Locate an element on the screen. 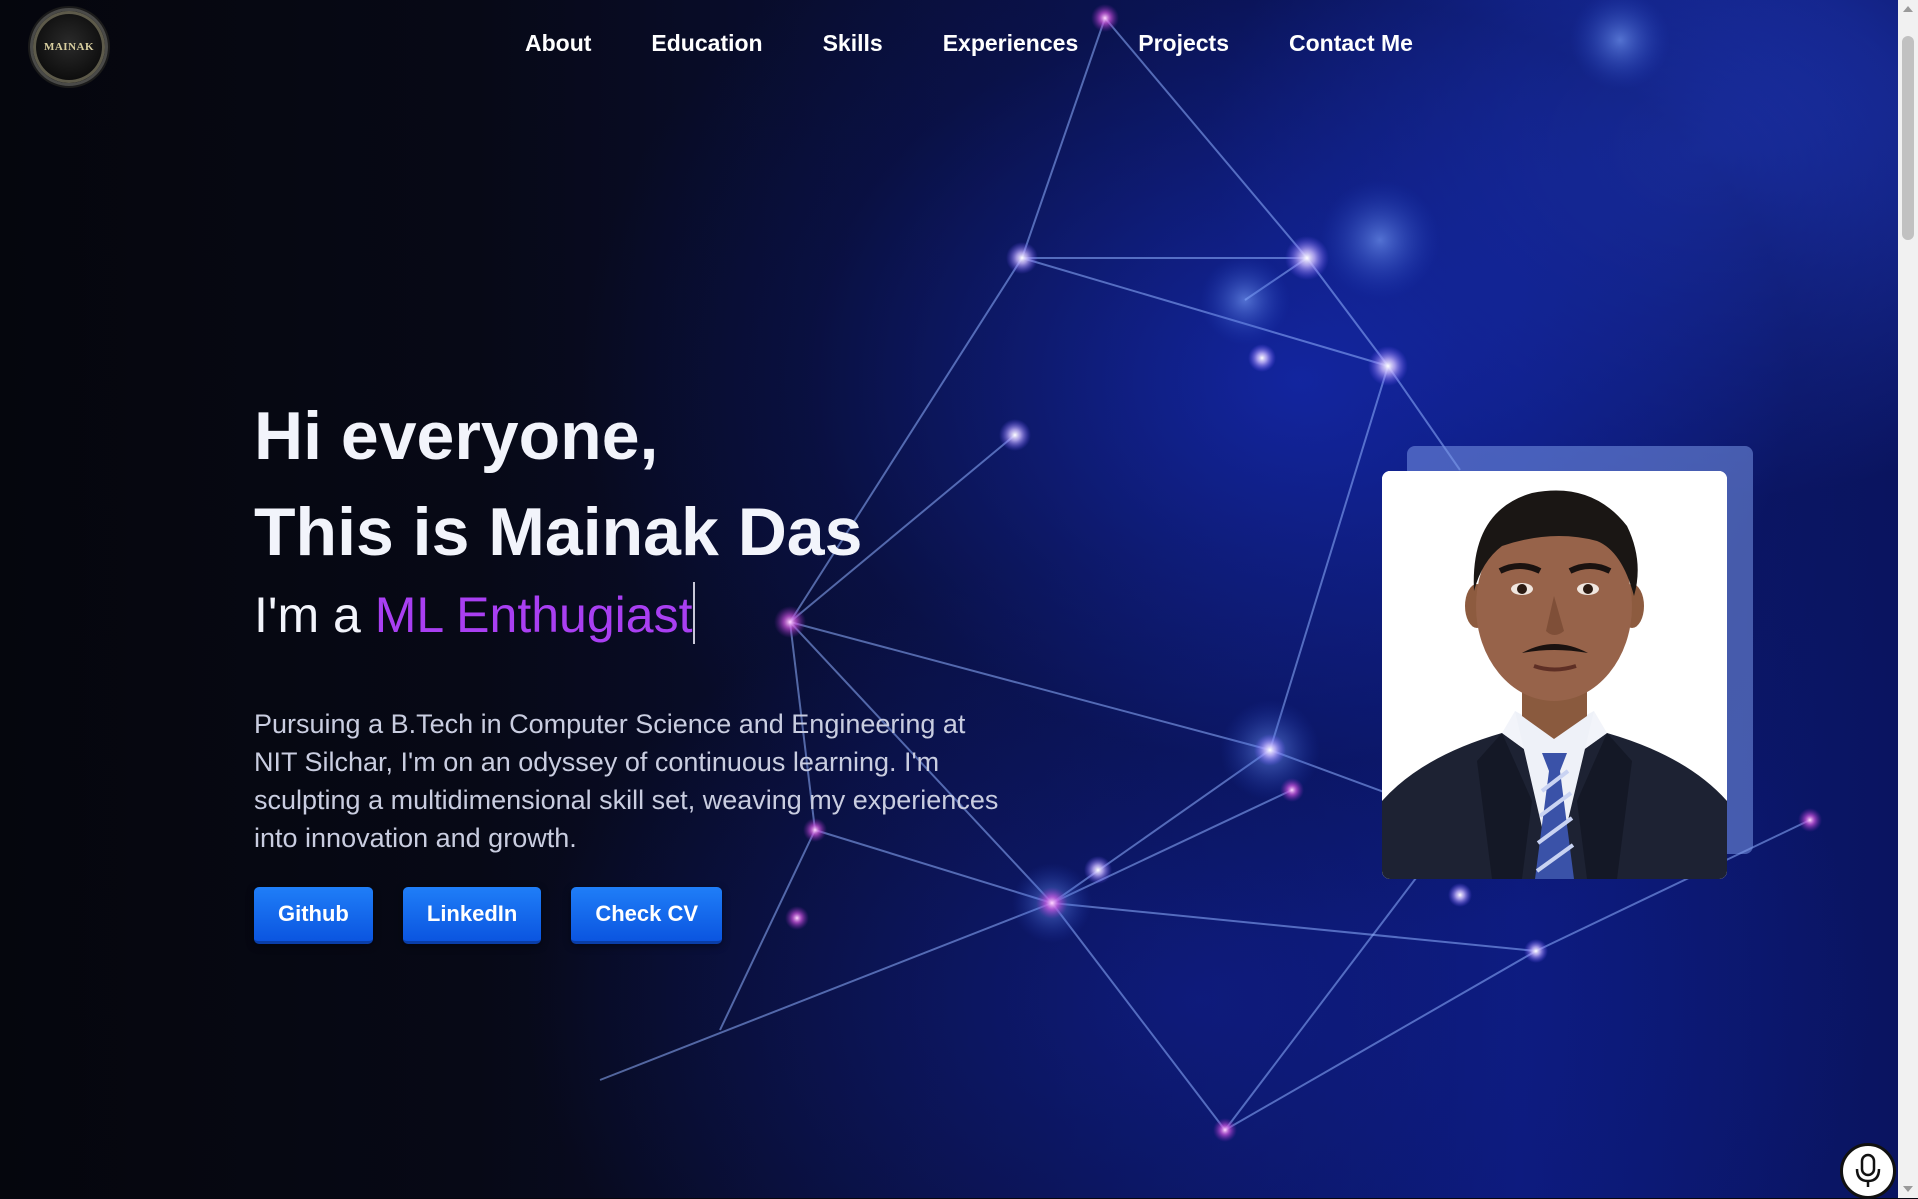 The image size is (1918, 1199). voice-assistant-button is located at coordinates (1868, 1171).